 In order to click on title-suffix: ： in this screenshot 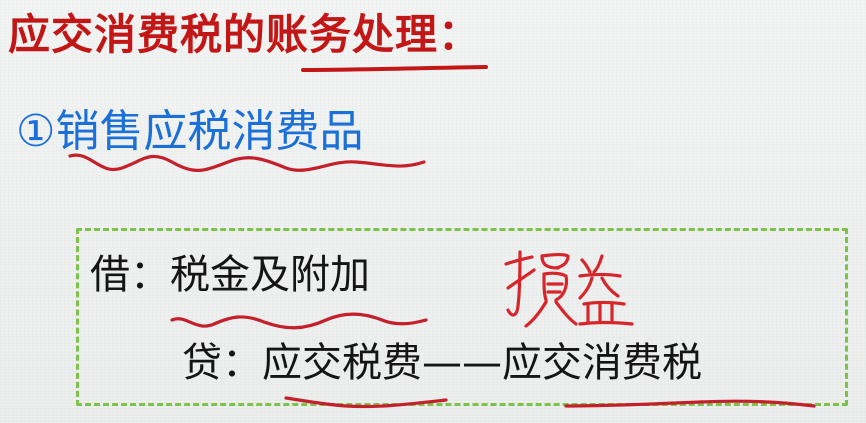, I will do `click(460, 34)`.